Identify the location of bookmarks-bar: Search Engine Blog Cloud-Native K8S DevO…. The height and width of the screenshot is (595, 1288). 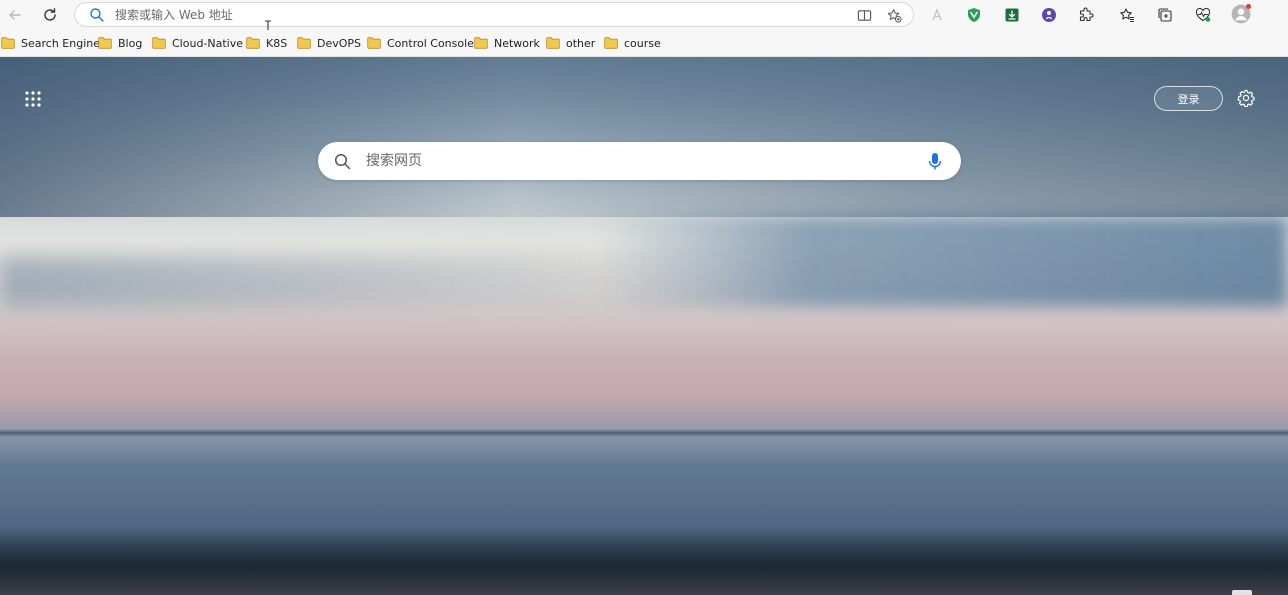
(644, 43).